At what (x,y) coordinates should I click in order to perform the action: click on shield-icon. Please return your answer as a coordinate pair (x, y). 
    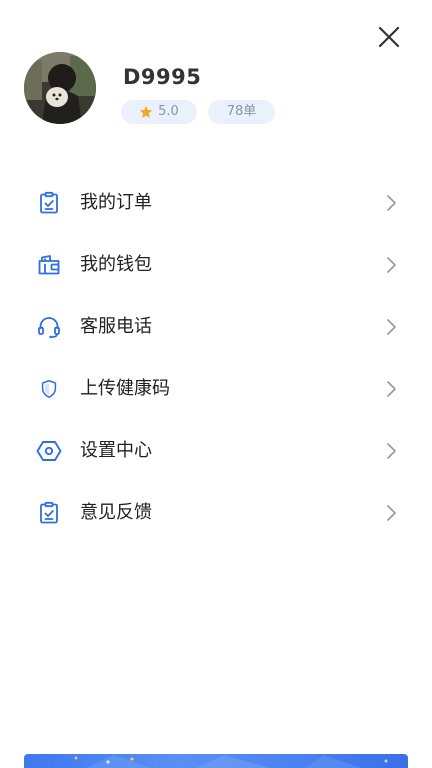
    Looking at the image, I should click on (49, 389).